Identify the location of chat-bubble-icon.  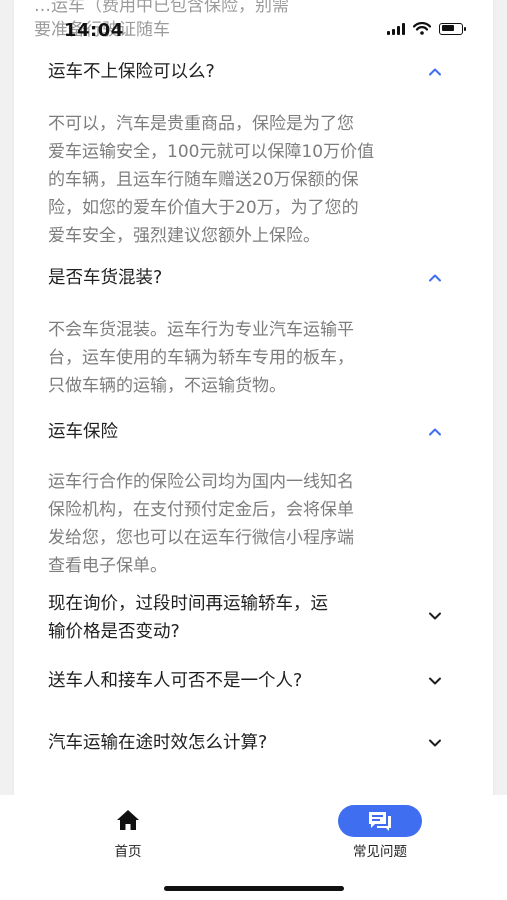
(380, 821).